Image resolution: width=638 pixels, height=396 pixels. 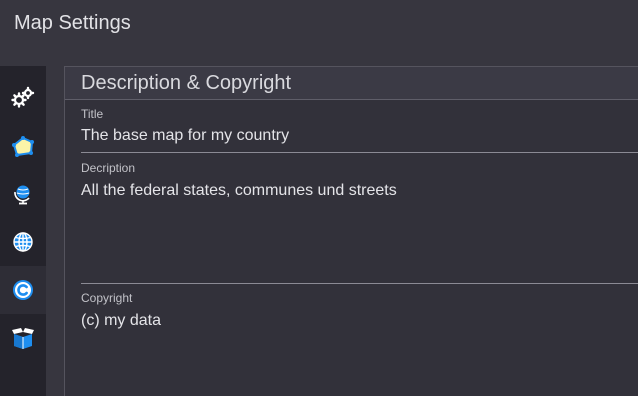 I want to click on panel-title: Description & Copyright, so click(x=186, y=83).